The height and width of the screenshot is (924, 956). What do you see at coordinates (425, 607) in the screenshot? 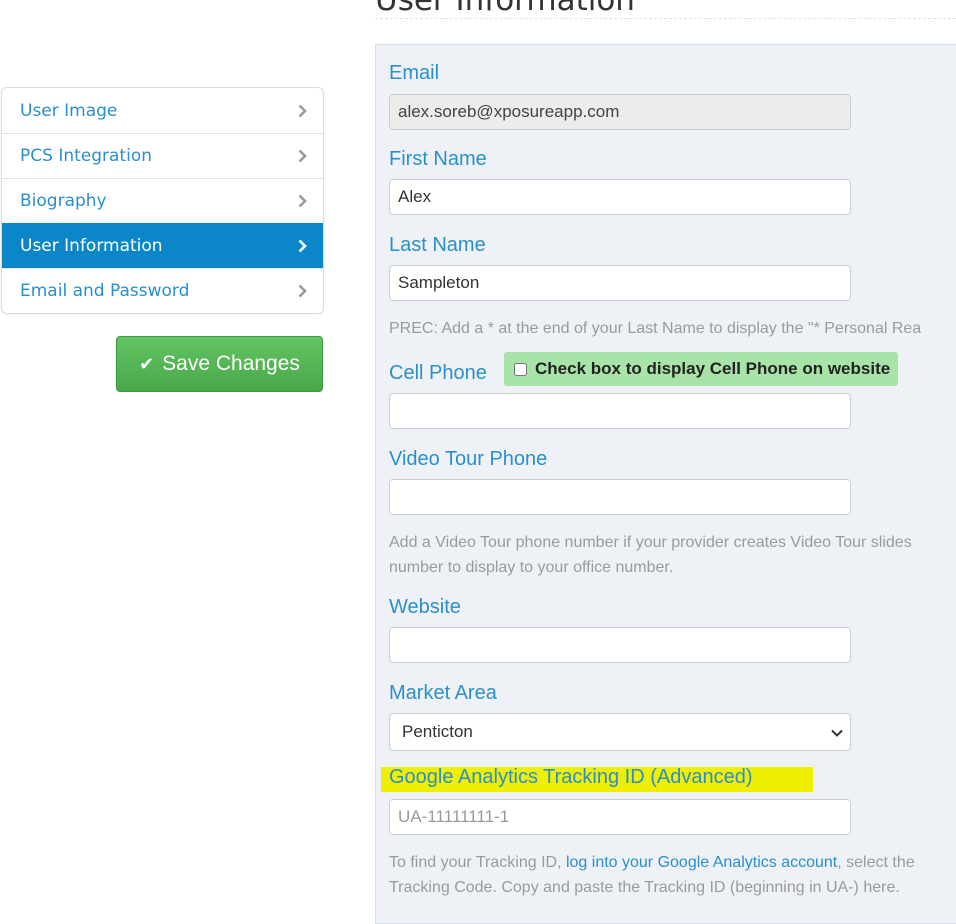
I see `website-label: Website` at bounding box center [425, 607].